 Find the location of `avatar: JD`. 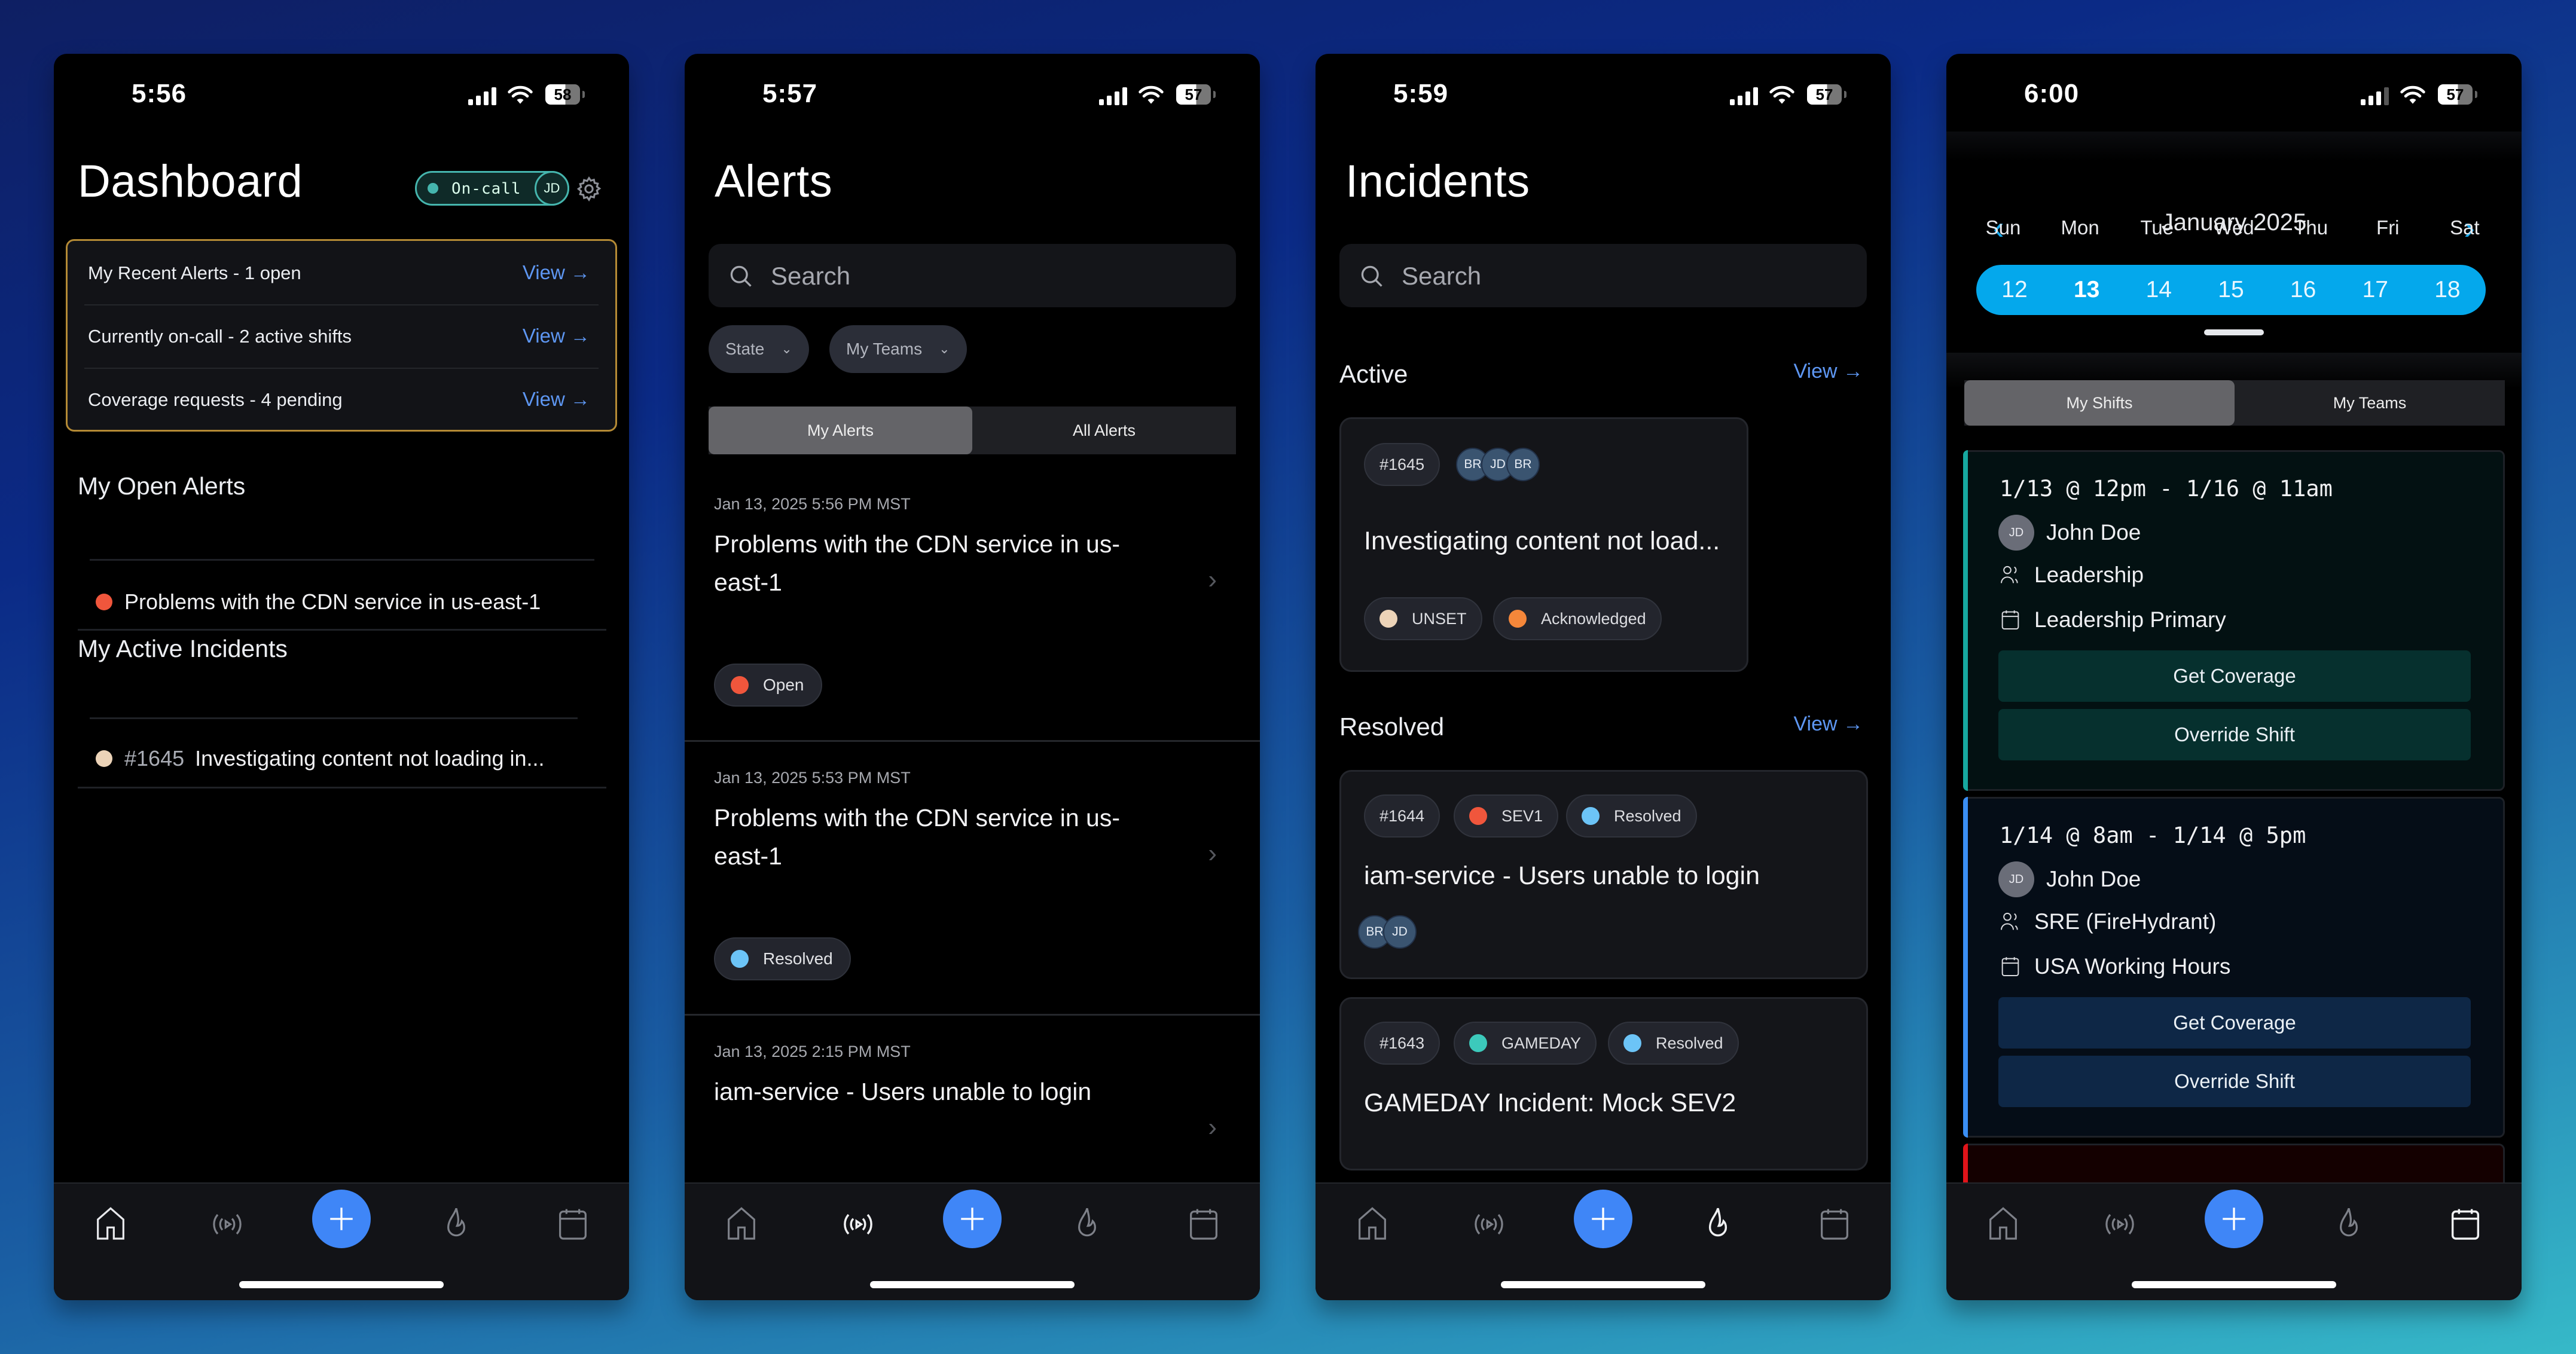

avatar: JD is located at coordinates (2016, 533).